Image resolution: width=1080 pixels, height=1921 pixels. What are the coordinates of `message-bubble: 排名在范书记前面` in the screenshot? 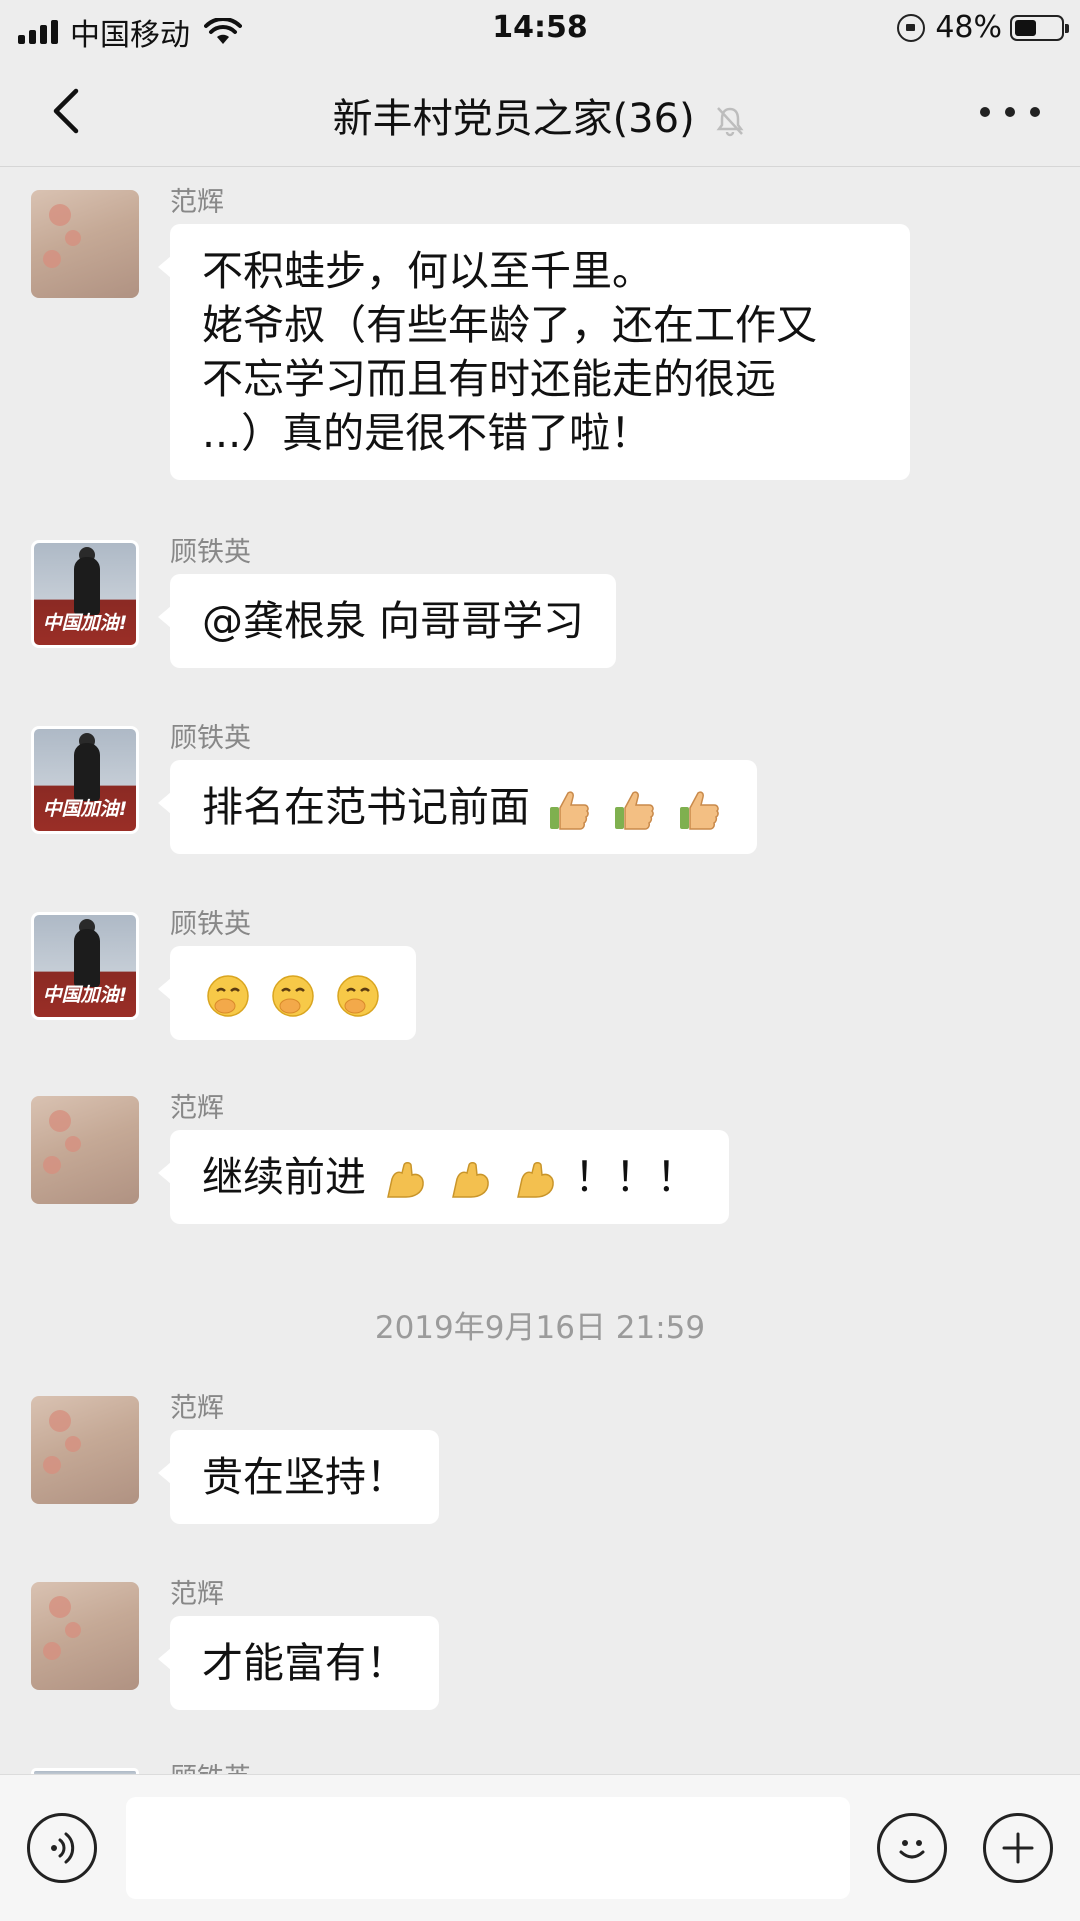 It's located at (457, 807).